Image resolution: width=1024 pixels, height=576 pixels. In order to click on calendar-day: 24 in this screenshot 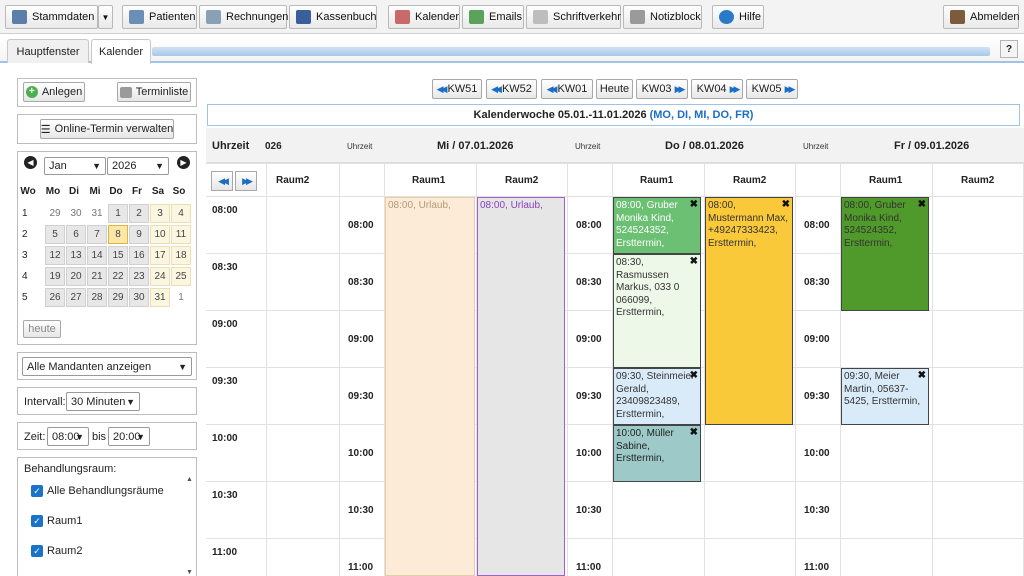, I will do `click(160, 276)`.